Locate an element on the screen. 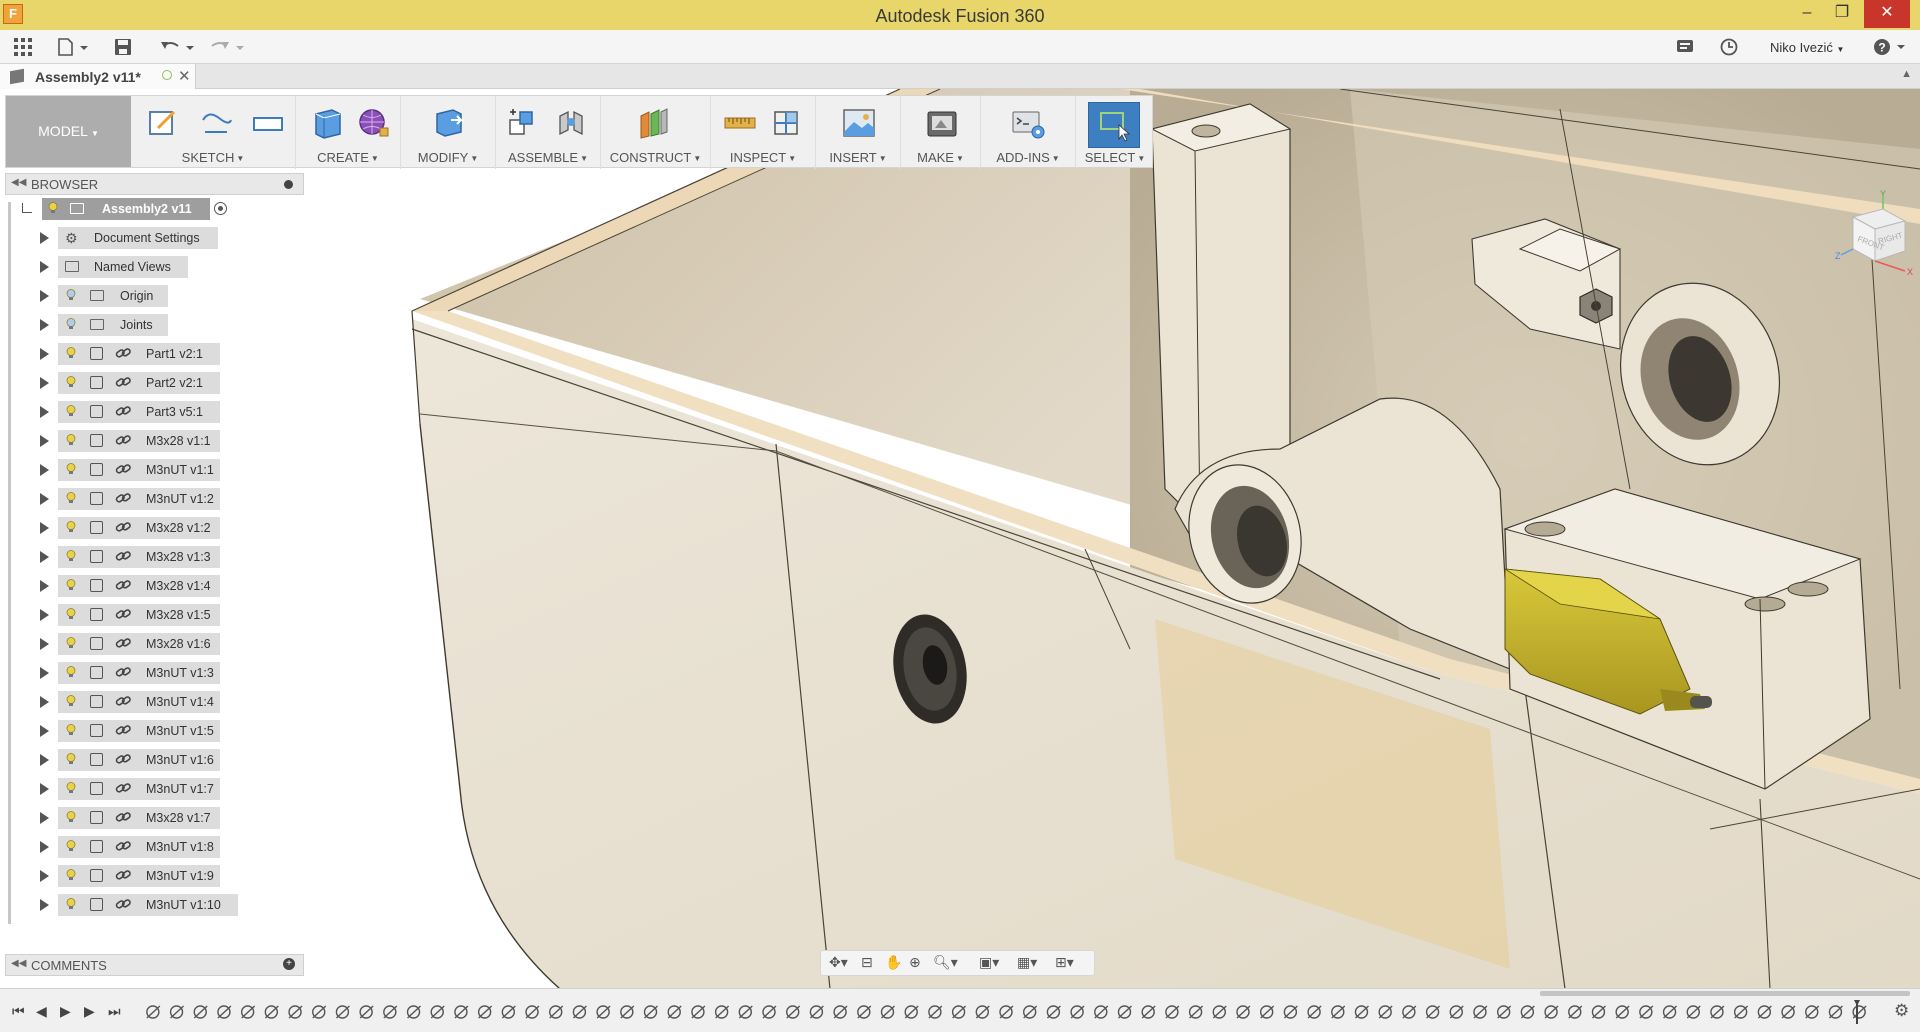 The height and width of the screenshot is (1032, 1920). sketch-line-icon is located at coordinates (216, 123).